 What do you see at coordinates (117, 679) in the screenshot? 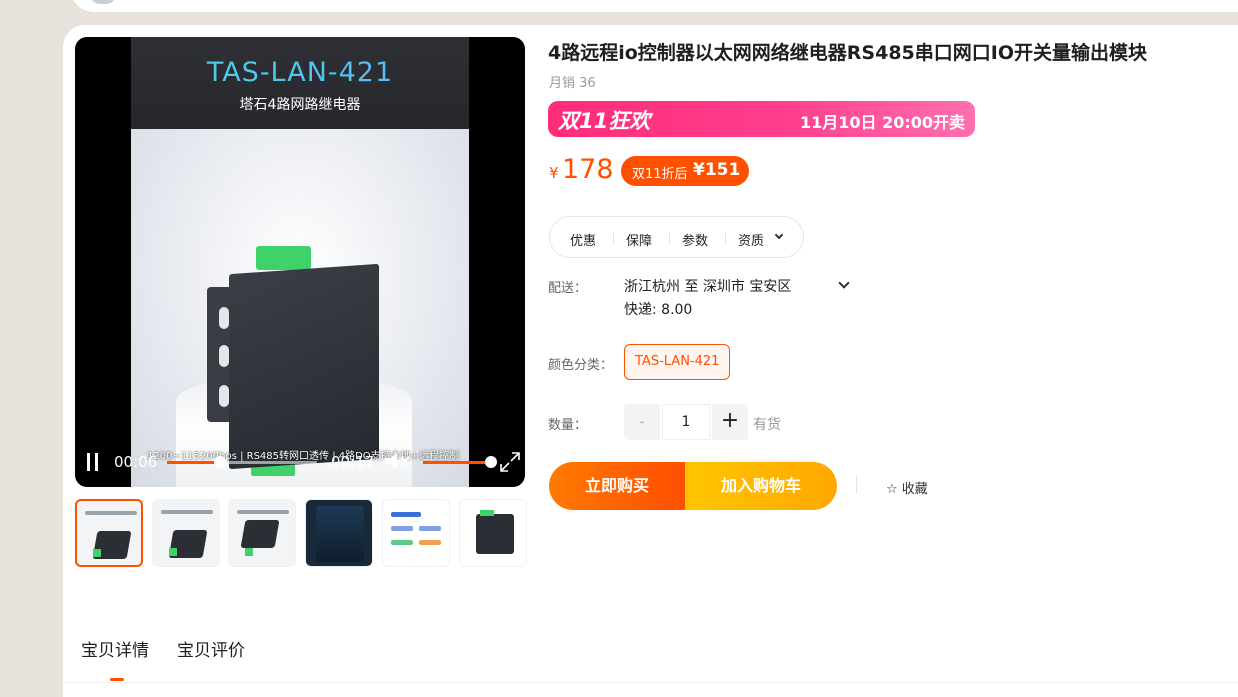
I see `active-tab-indicator` at bounding box center [117, 679].